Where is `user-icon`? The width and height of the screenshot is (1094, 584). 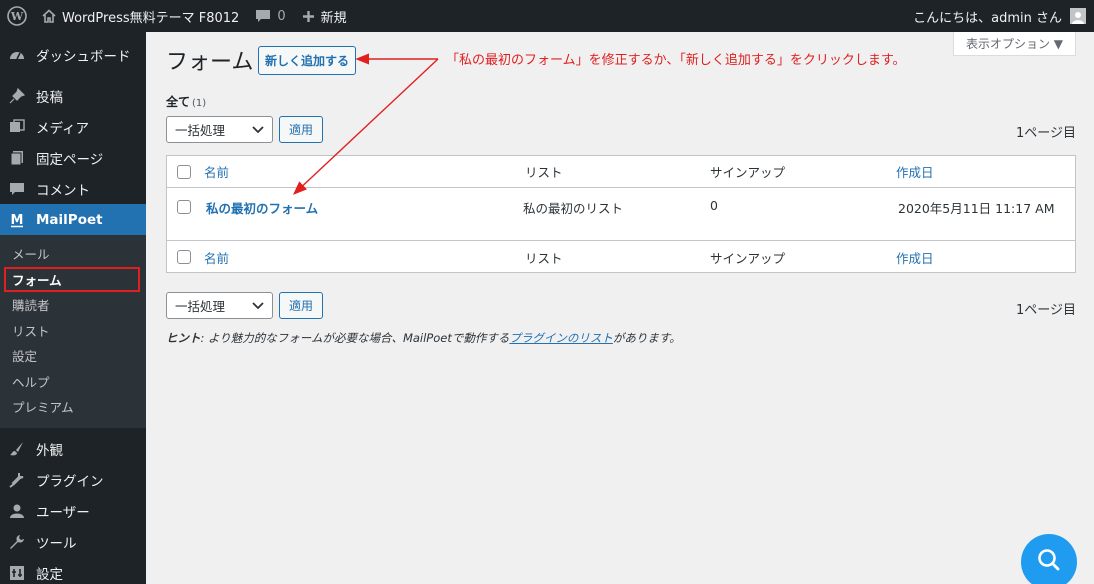 user-icon is located at coordinates (17, 511).